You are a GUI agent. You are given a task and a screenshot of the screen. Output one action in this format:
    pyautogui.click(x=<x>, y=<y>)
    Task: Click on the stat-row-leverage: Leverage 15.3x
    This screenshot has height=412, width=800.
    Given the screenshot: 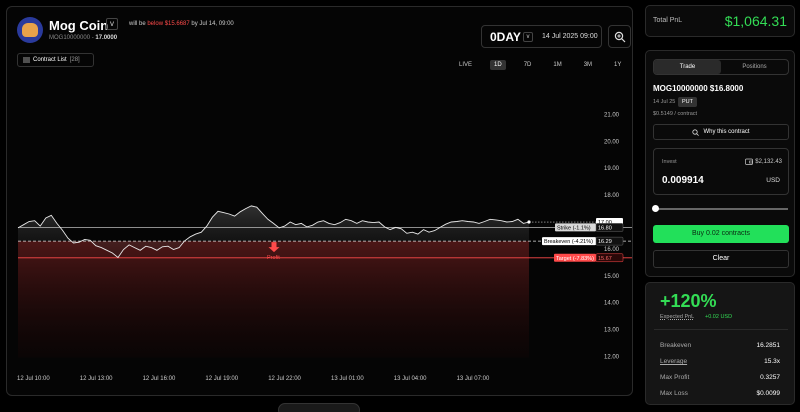 What is the action you would take?
    pyautogui.click(x=720, y=361)
    